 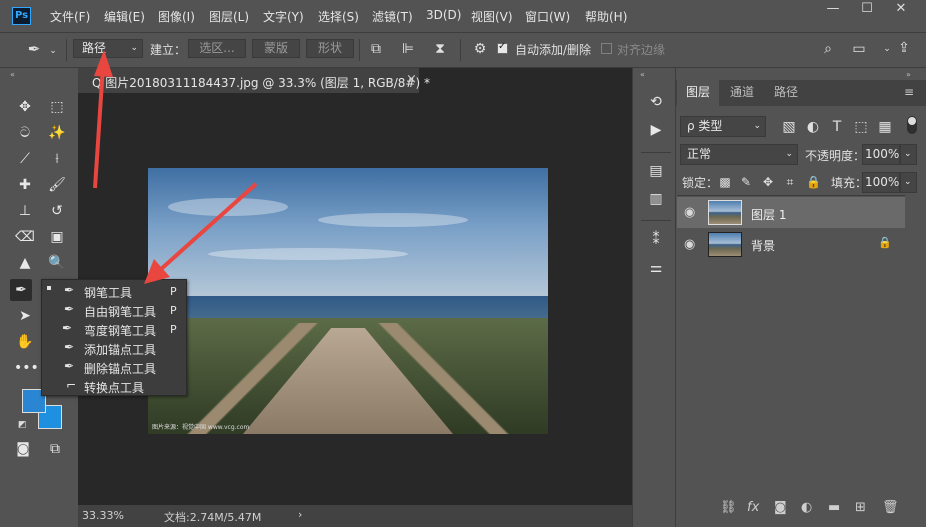 I want to click on tool-mode-select: 路径 ⌄, so click(x=108, y=48).